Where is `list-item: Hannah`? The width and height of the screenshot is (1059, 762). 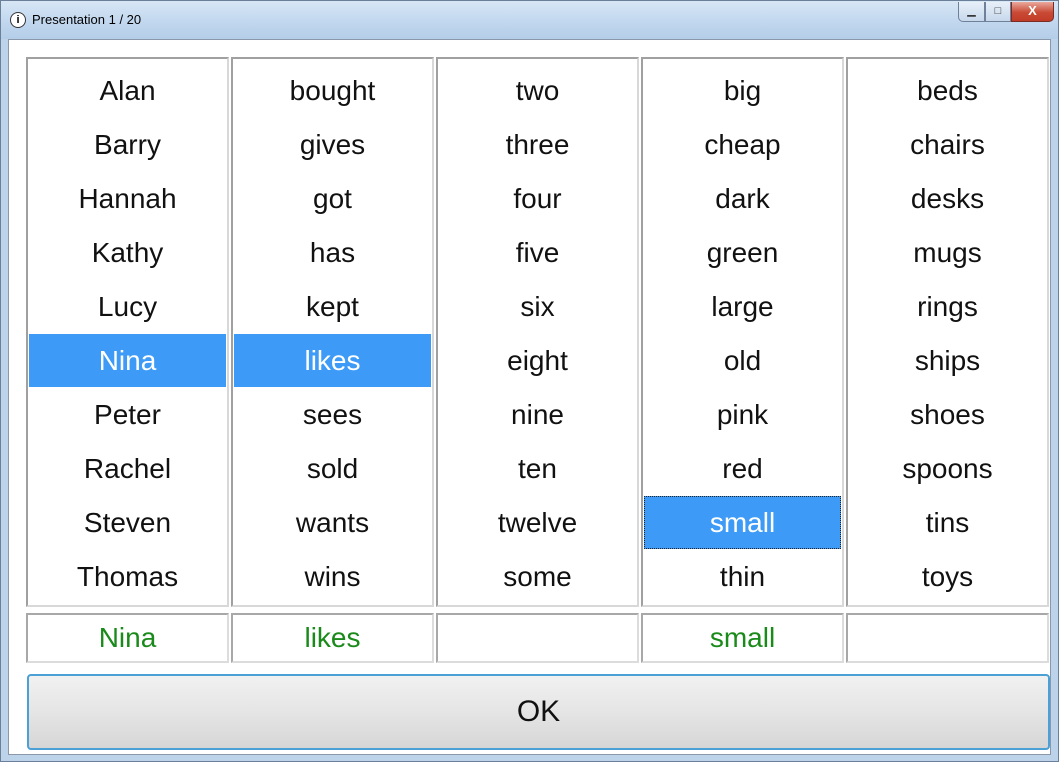 list-item: Hannah is located at coordinates (127, 198).